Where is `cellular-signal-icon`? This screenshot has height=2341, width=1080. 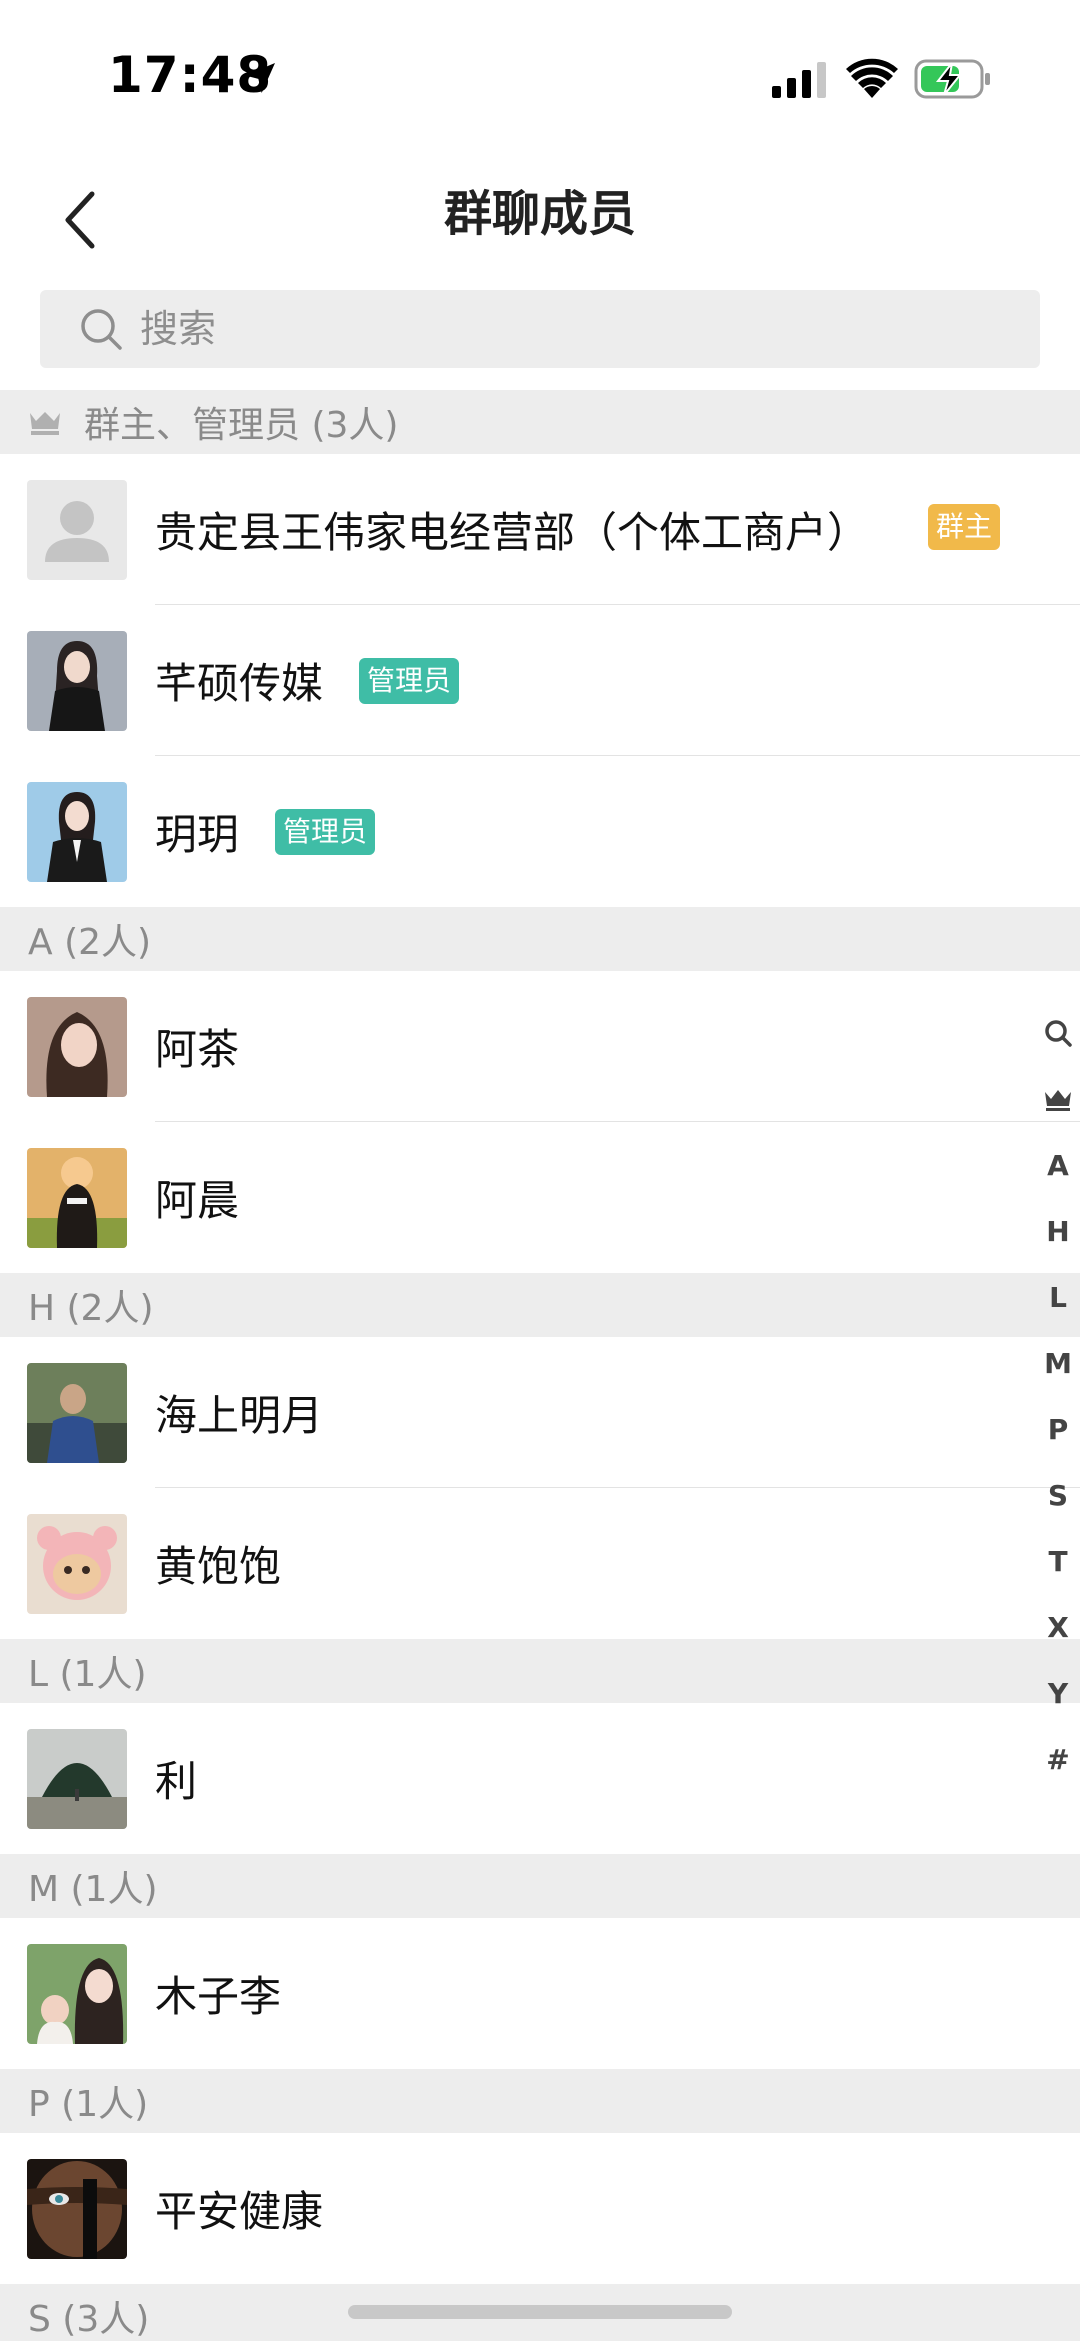 cellular-signal-icon is located at coordinates (799, 80).